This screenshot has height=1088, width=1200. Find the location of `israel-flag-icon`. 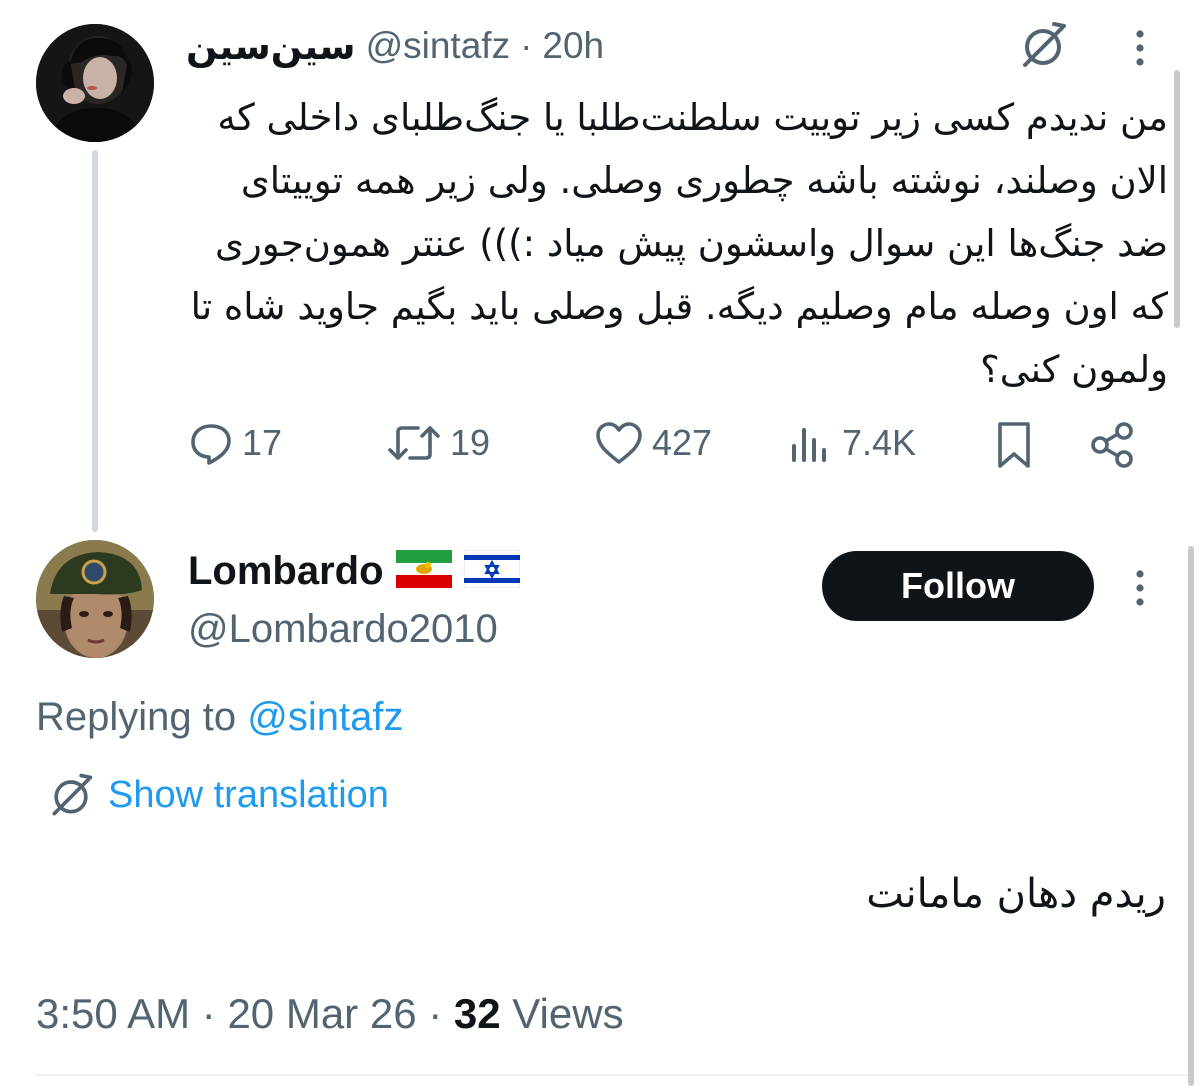

israel-flag-icon is located at coordinates (492, 570).